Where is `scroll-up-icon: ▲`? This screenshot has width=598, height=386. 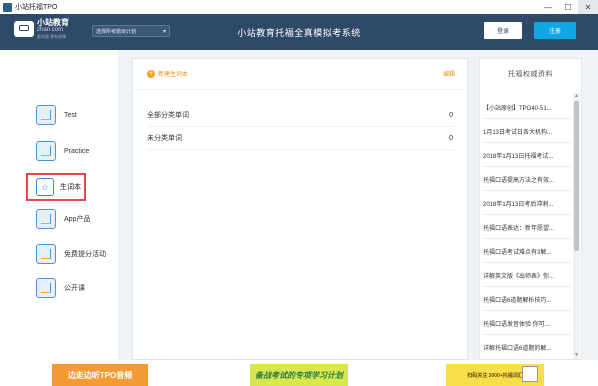 scroll-up-icon: ▲ is located at coordinates (576, 96).